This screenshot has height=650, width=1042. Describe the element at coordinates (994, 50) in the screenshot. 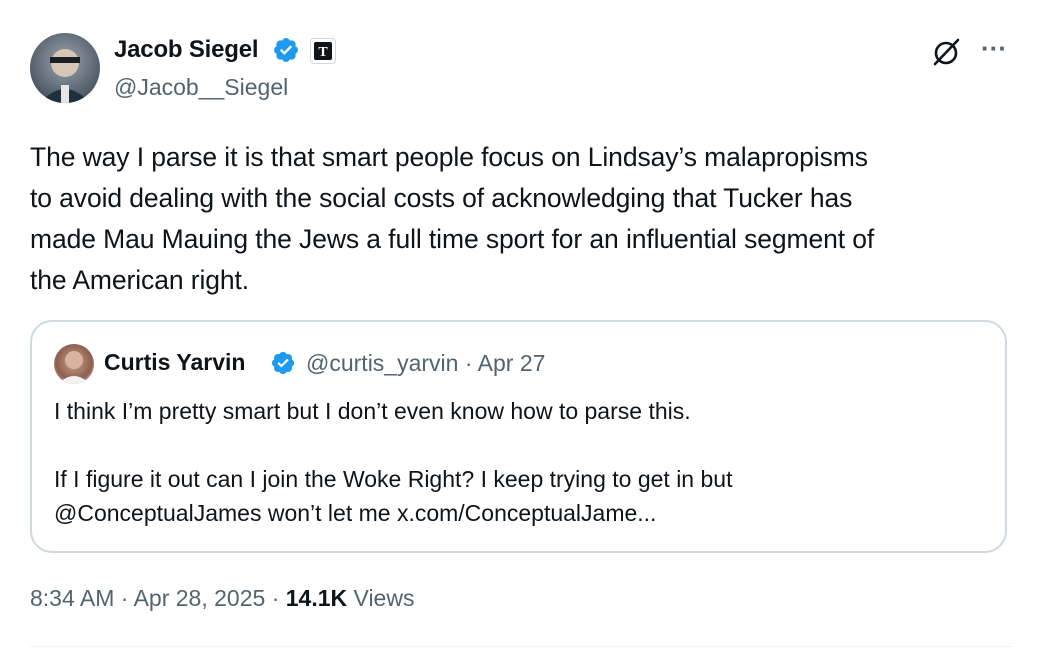

I see `more-options-icon: ···` at that location.